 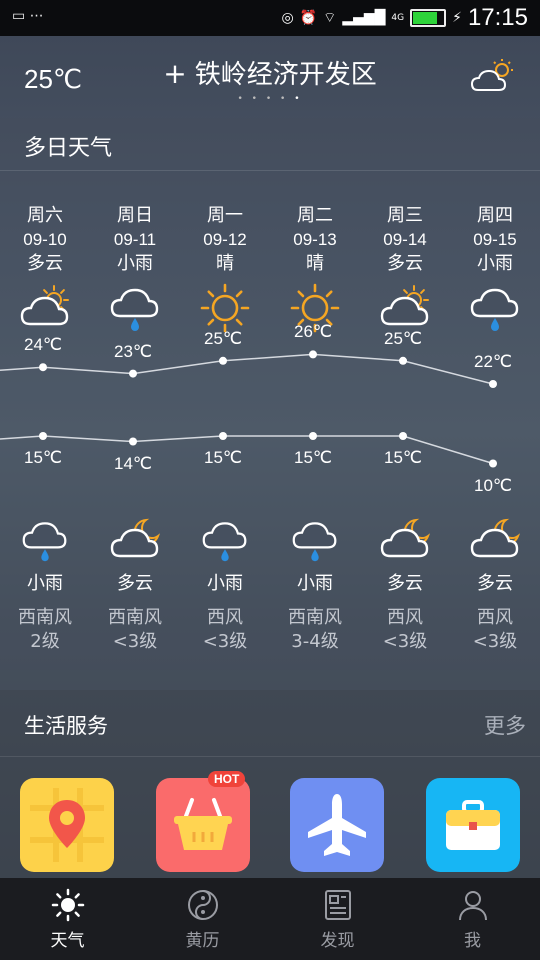 What do you see at coordinates (174, 73) in the screenshot?
I see `add-city-icon: +` at bounding box center [174, 73].